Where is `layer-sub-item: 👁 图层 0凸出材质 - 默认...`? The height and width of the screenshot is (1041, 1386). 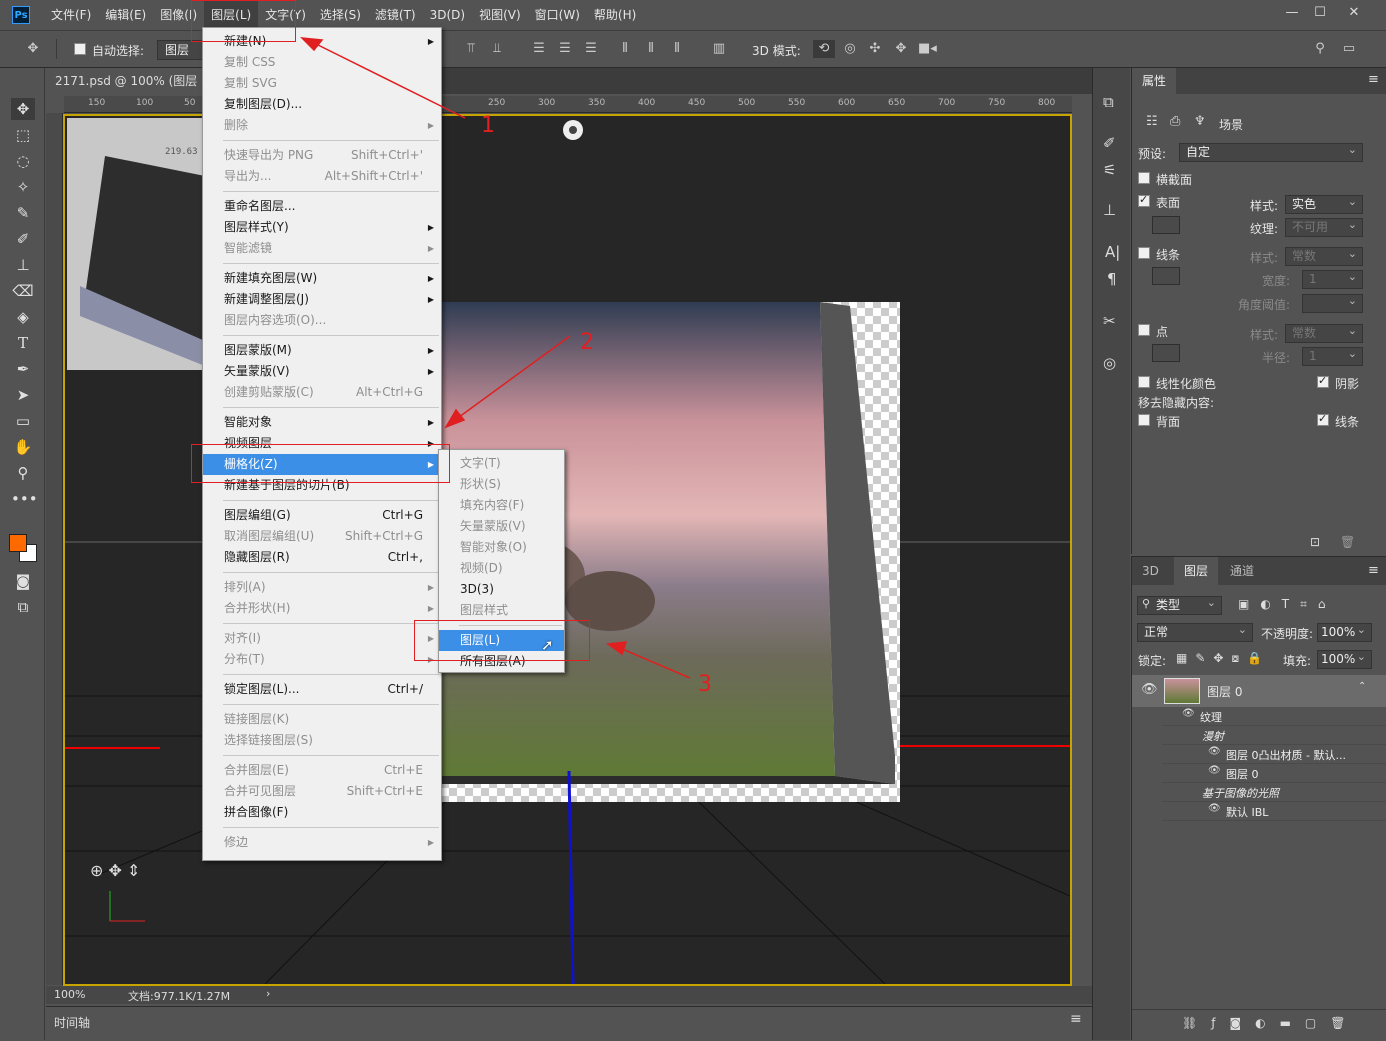
layer-sub-item: 👁 图层 0凸出材质 - 默认... is located at coordinates (1274, 754).